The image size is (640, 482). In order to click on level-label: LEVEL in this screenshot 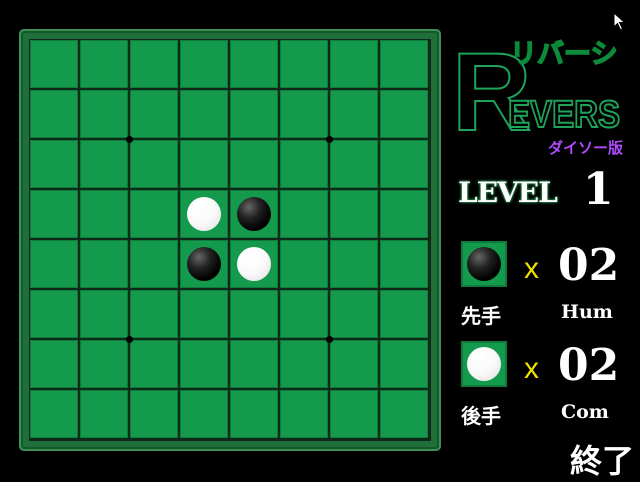, I will do `click(508, 192)`.